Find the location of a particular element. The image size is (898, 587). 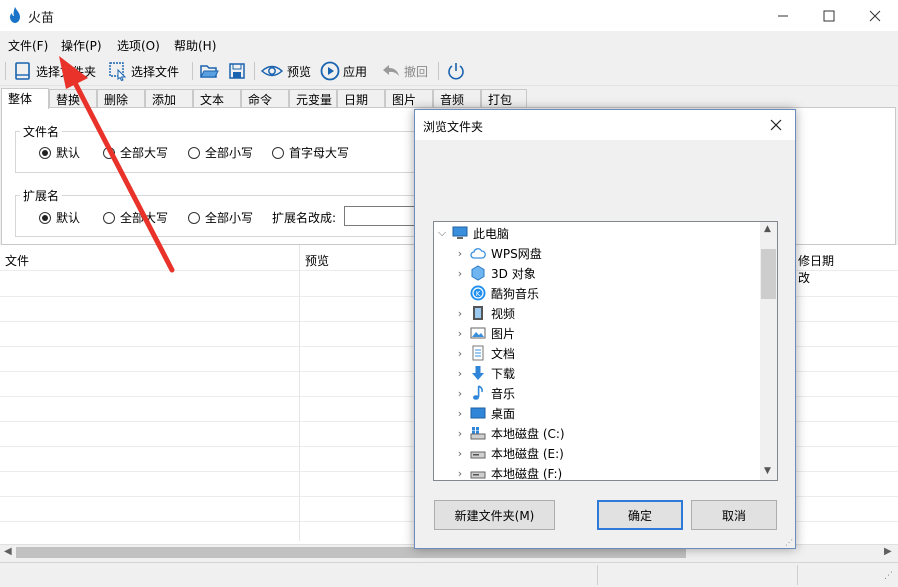

tab-delete: 删除 is located at coordinates (121, 98).